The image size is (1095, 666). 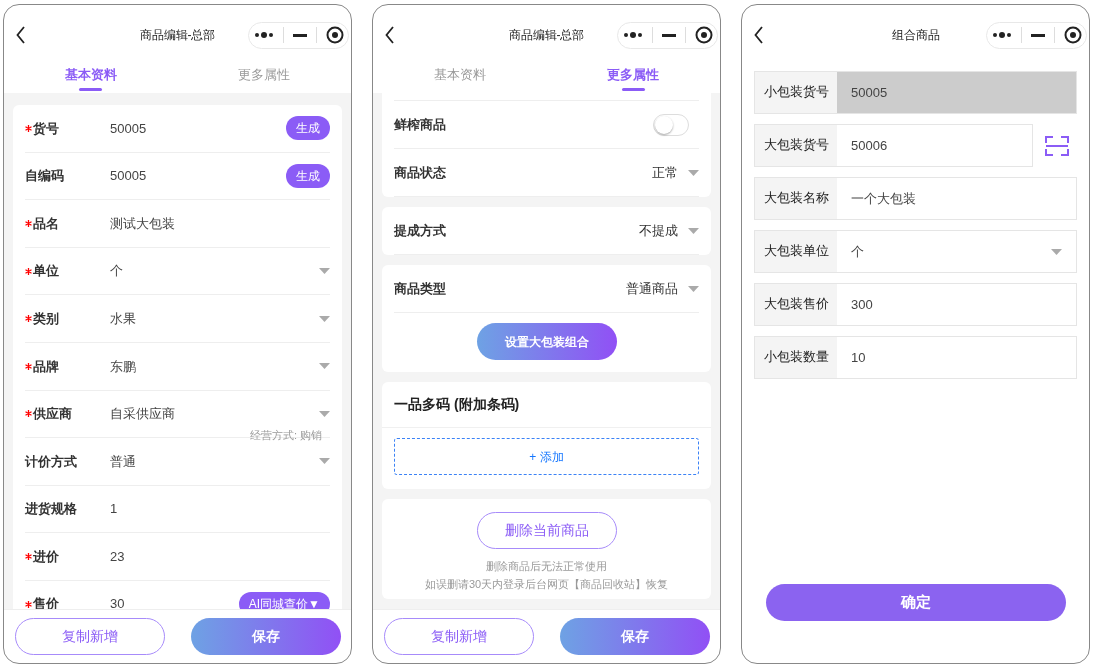 I want to click on field-value: 水果, so click(x=123, y=318).